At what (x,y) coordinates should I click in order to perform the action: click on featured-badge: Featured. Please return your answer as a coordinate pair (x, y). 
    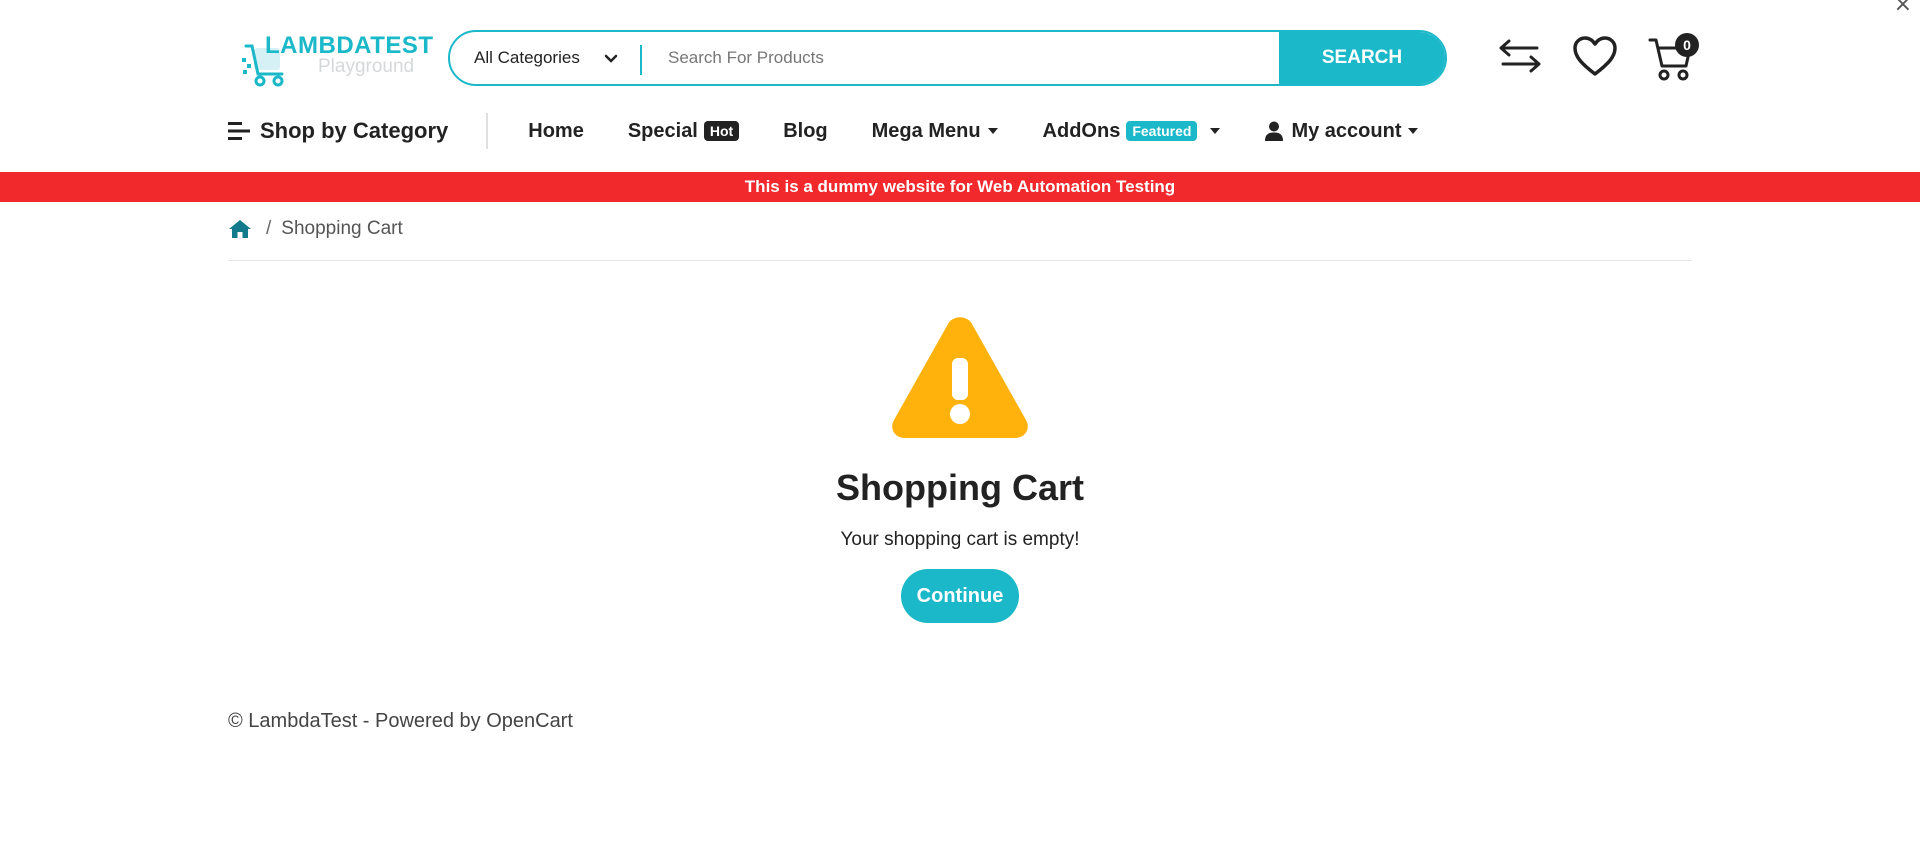
    Looking at the image, I should click on (1162, 131).